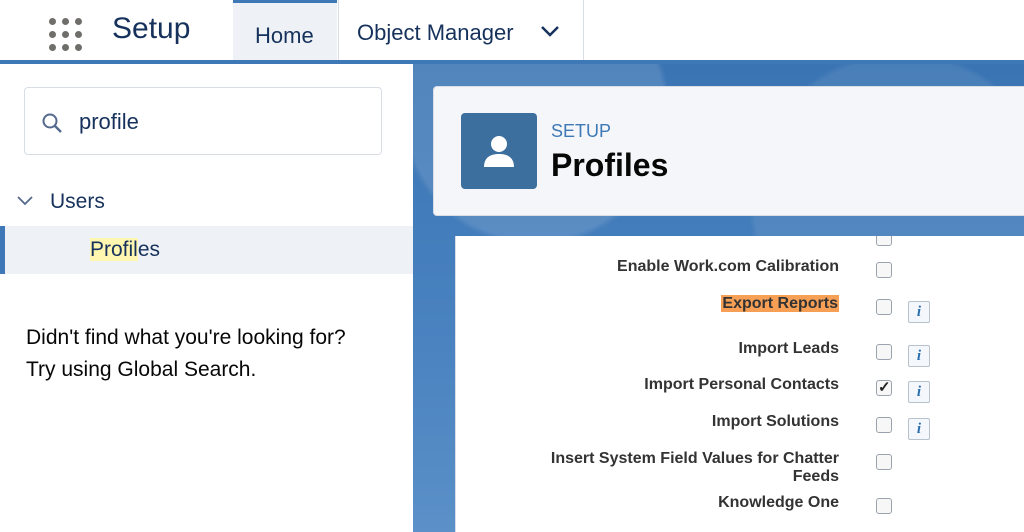 This screenshot has width=1024, height=532. I want to click on global-header: Setup Home Object Manager, so click(512, 32).